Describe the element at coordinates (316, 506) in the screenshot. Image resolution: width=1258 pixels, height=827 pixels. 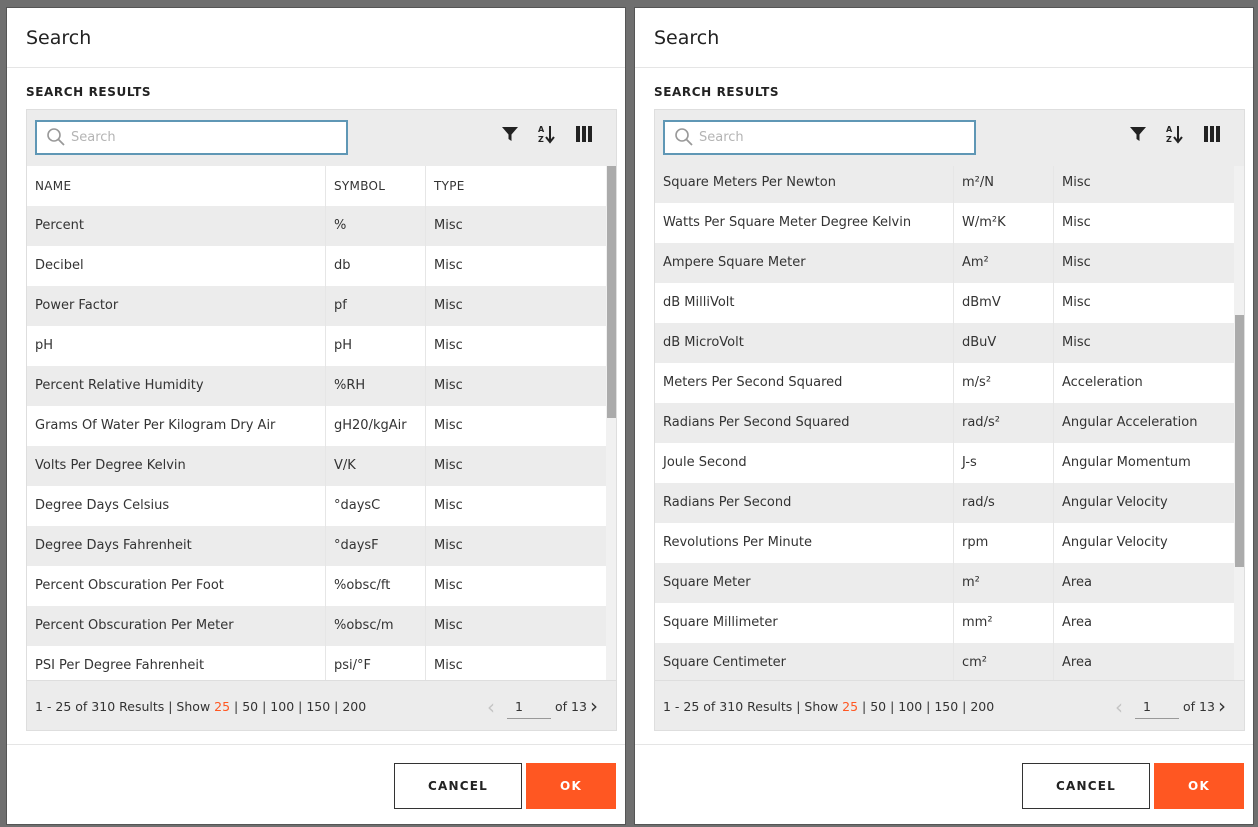
I see `table-row: Degree Days Celsius °daysC Misc` at that location.